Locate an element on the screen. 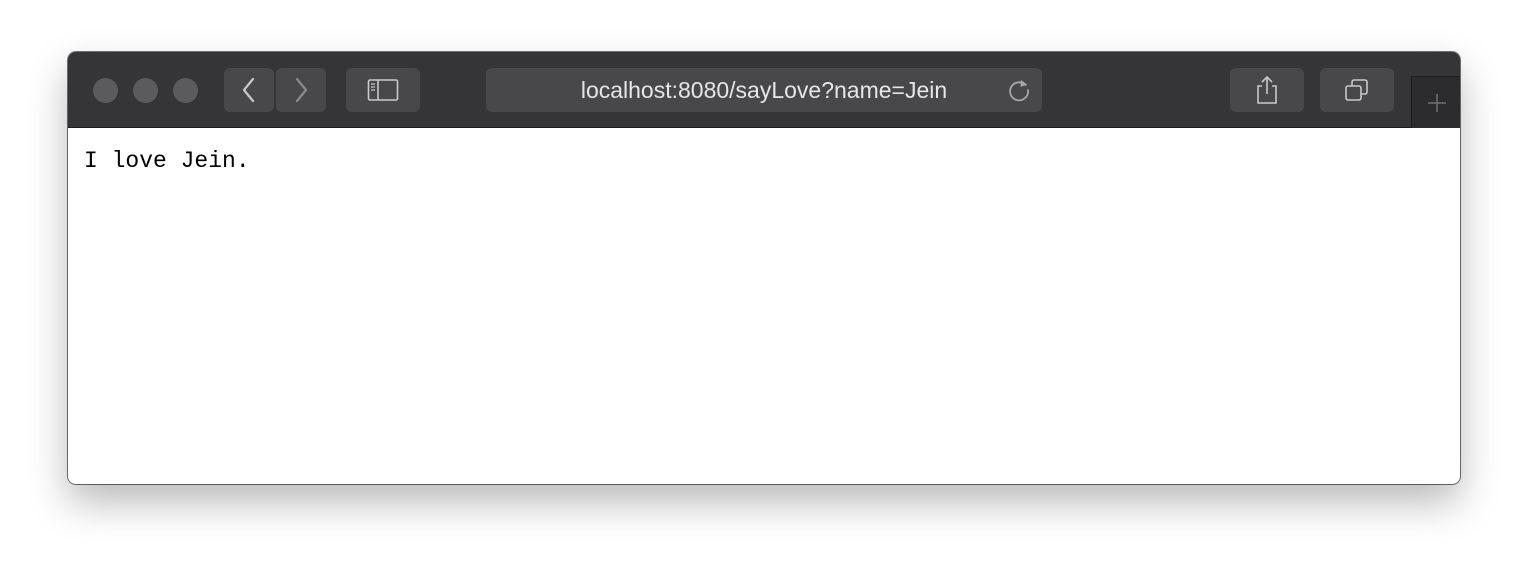  tab-overview-button is located at coordinates (1357, 90).